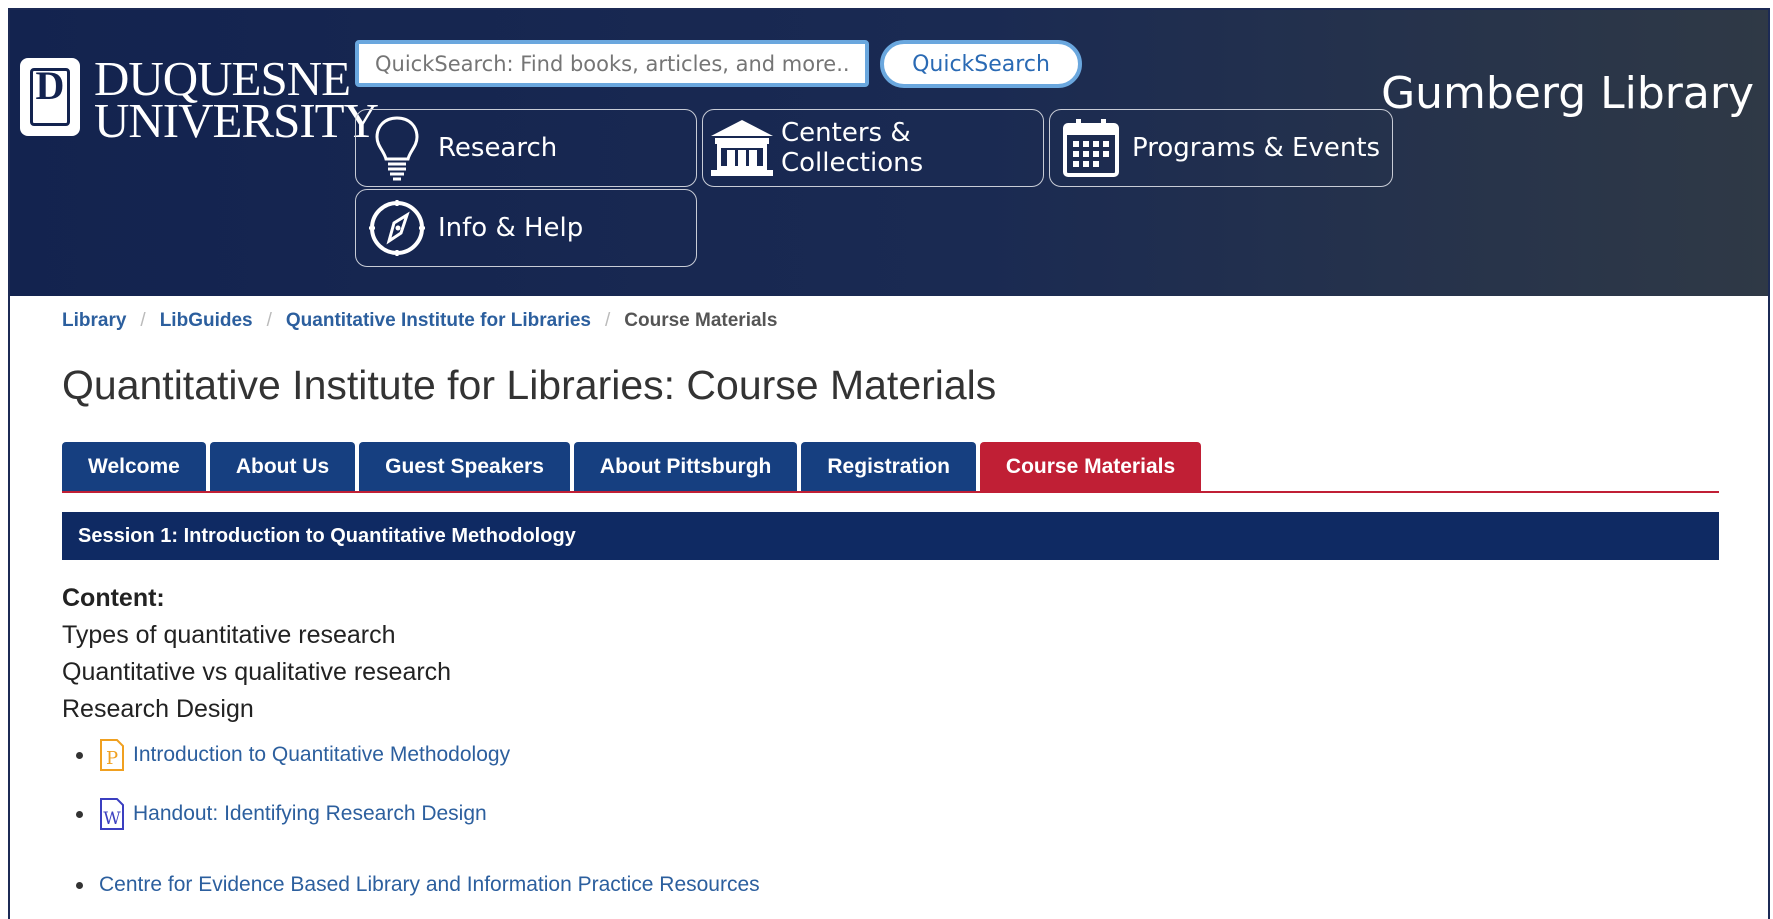  What do you see at coordinates (112, 819) in the screenshot?
I see `svg-text: W` at bounding box center [112, 819].